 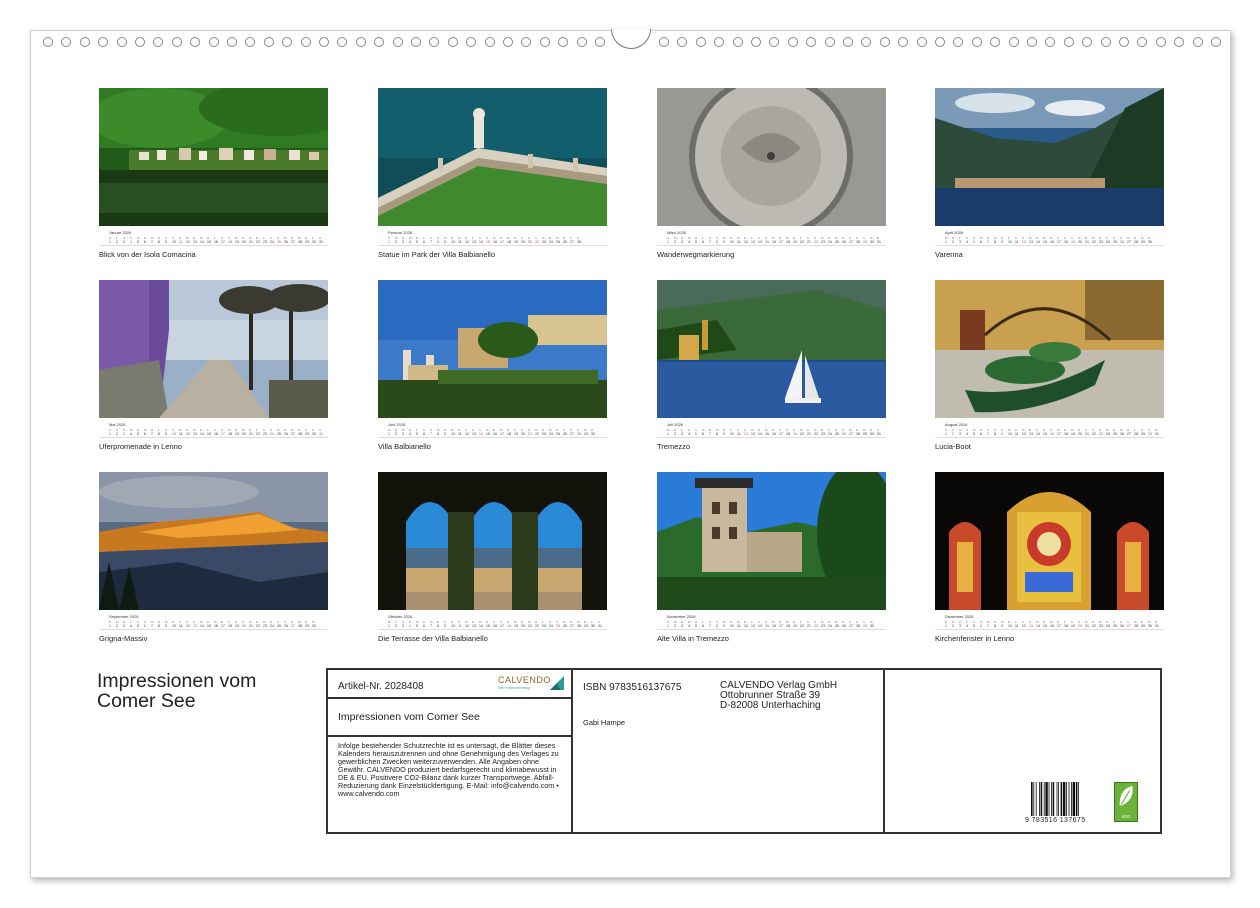 I want to click on day-number: 14, so click(x=760, y=434).